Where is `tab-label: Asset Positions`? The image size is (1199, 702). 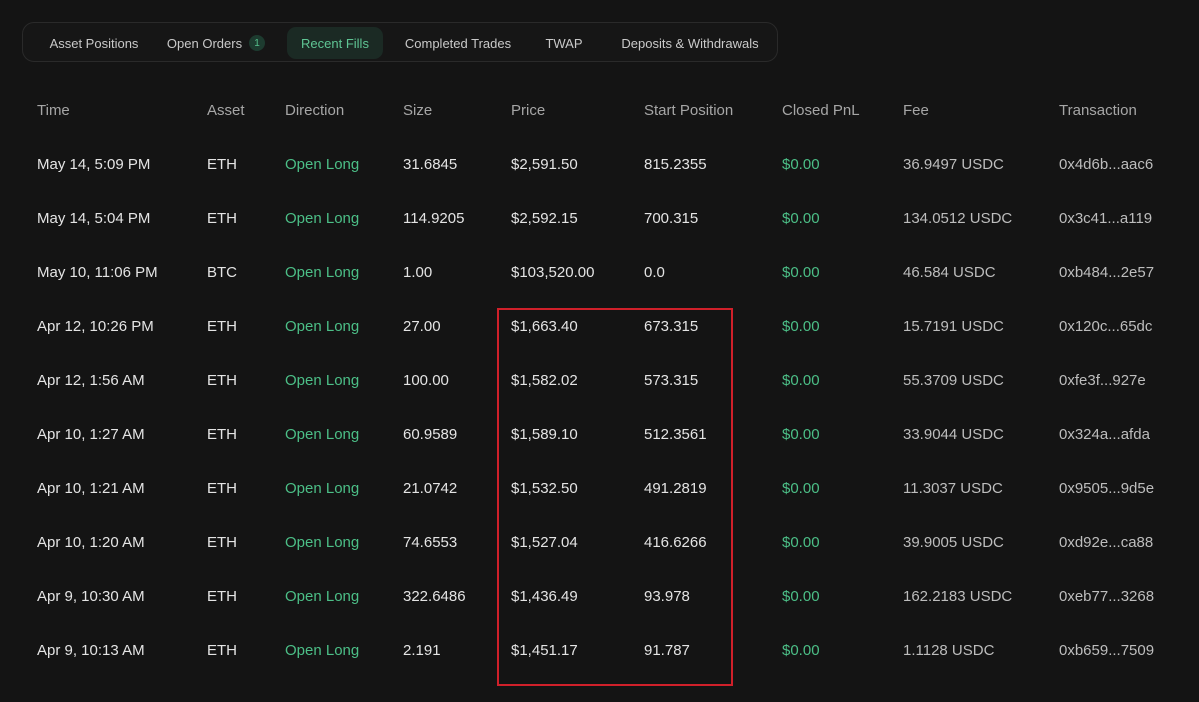 tab-label: Asset Positions is located at coordinates (94, 43).